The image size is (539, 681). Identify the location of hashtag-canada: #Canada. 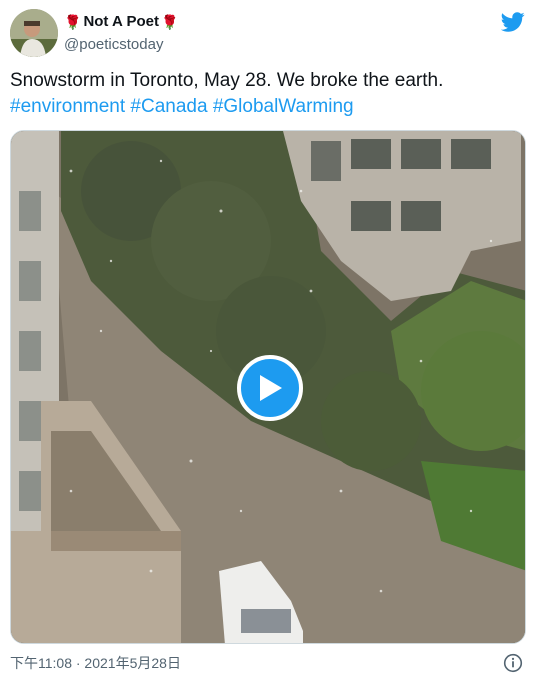
(168, 106).